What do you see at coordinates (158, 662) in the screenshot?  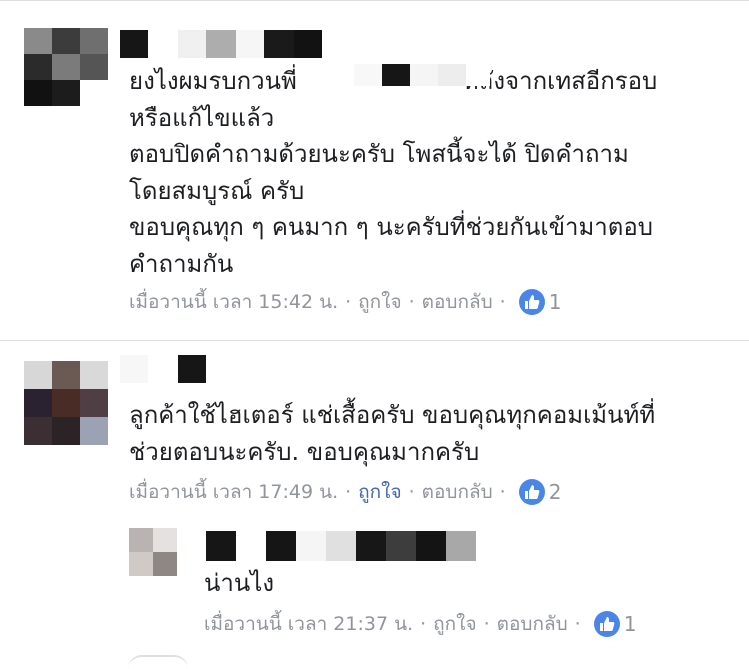 I see `next-avatar-edge` at bounding box center [158, 662].